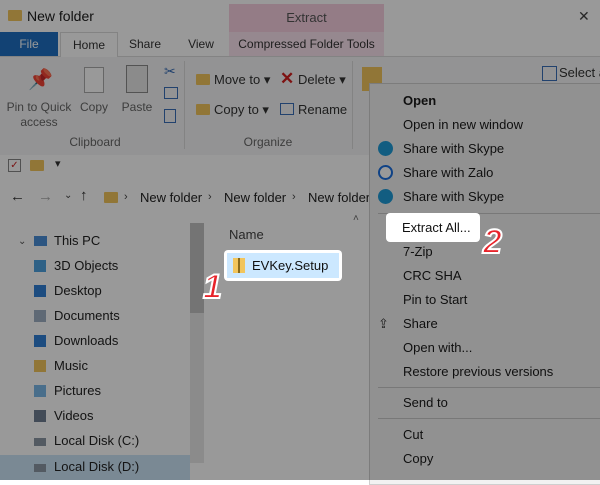 This screenshot has height=485, width=600. What do you see at coordinates (418, 458) in the screenshot?
I see `menu-item-copy: Copy` at bounding box center [418, 458].